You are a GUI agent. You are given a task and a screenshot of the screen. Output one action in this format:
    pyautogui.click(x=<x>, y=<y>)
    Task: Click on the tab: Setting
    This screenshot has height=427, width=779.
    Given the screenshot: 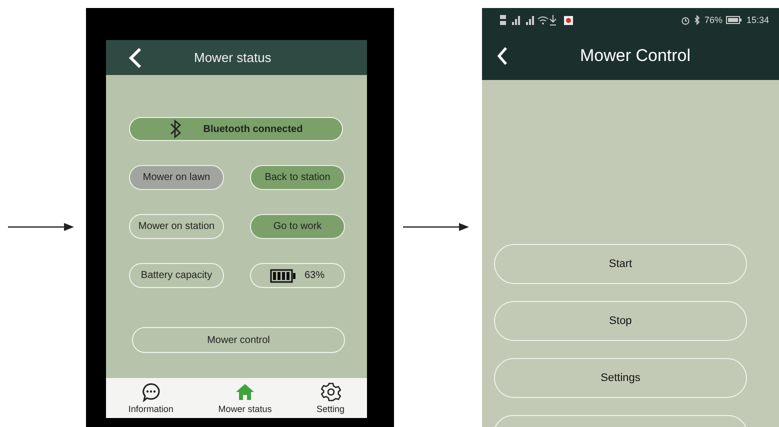 What is the action you would take?
    pyautogui.click(x=330, y=398)
    